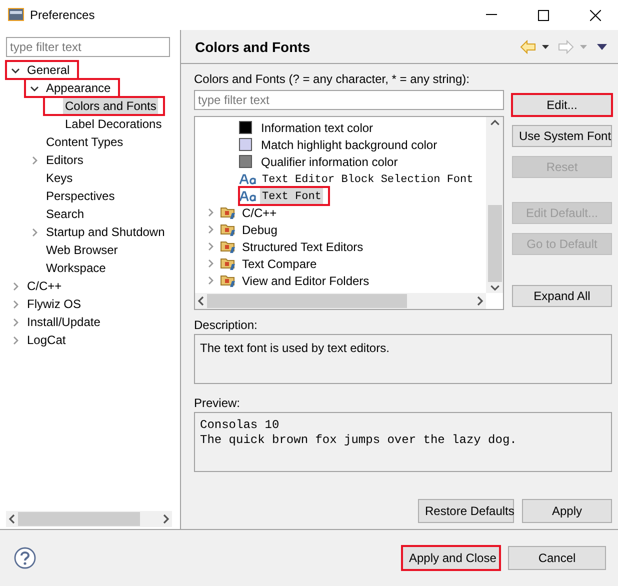 The image size is (618, 586). I want to click on page-button: Apply, so click(567, 511).